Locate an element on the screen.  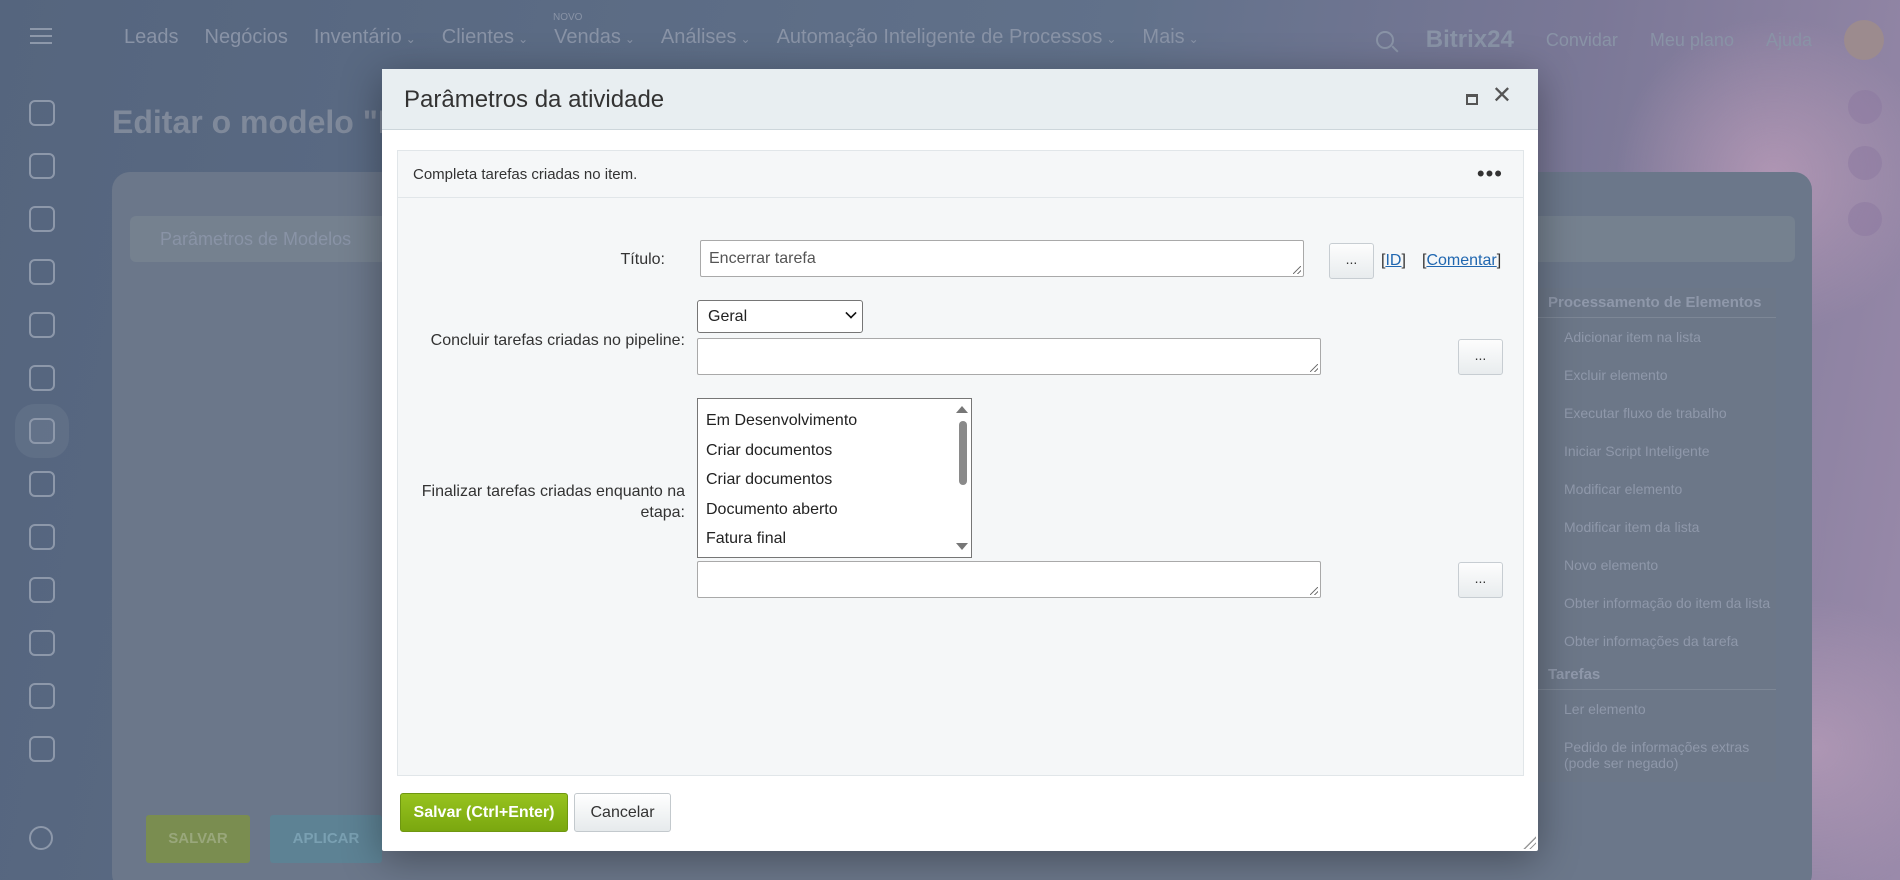
invite-link: Convidar is located at coordinates (1582, 40).